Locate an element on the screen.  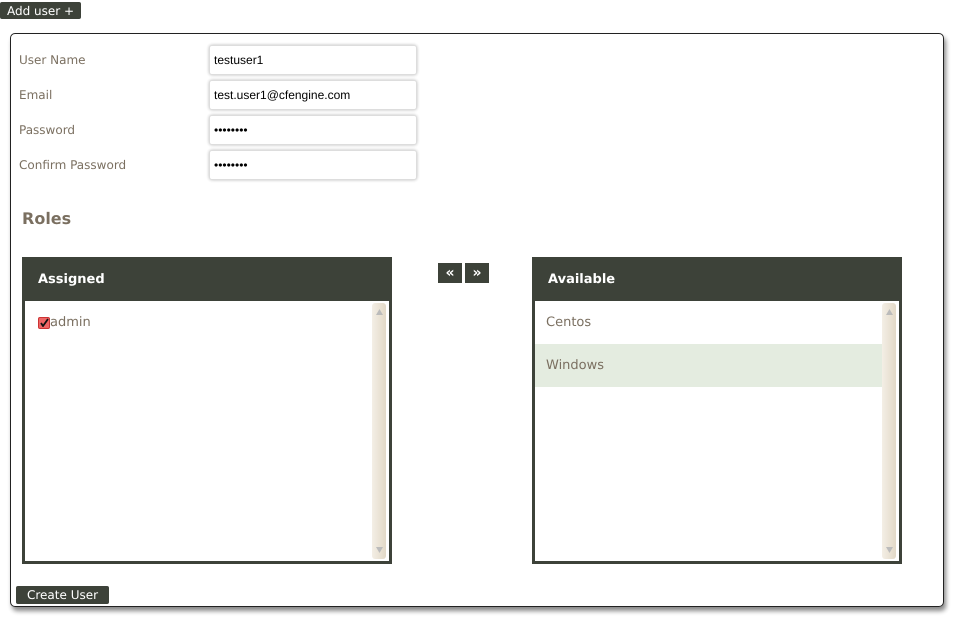
section-title: Roles is located at coordinates (47, 219).